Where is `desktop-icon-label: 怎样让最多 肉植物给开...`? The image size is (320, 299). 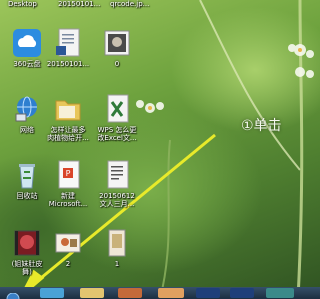 desktop-icon-label: 怎样让最多 肉植物给开... is located at coordinates (68, 134).